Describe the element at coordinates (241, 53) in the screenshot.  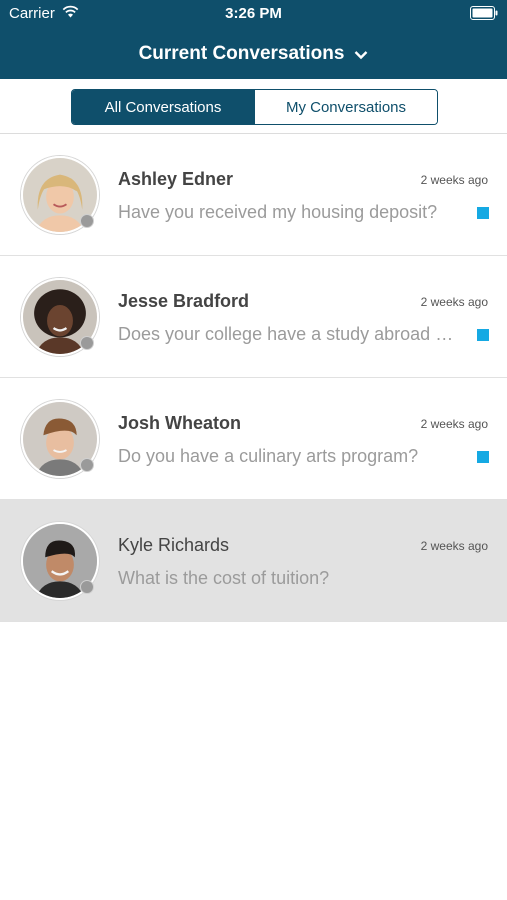
I see `page-title: Current Conversations` at that location.